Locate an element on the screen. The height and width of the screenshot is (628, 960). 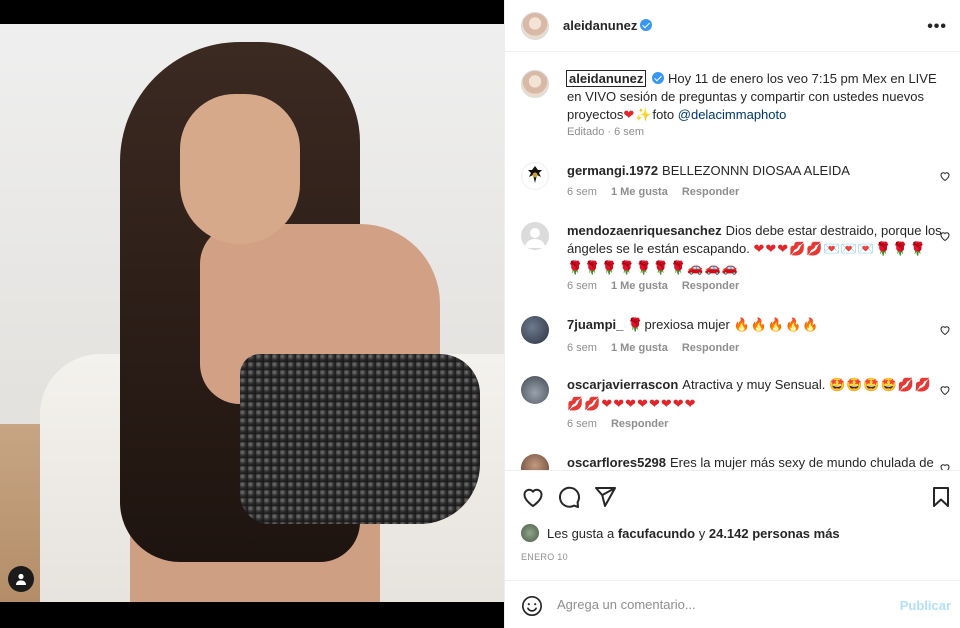
comment-meta: 6 sem Responder is located at coordinates (624, 424).